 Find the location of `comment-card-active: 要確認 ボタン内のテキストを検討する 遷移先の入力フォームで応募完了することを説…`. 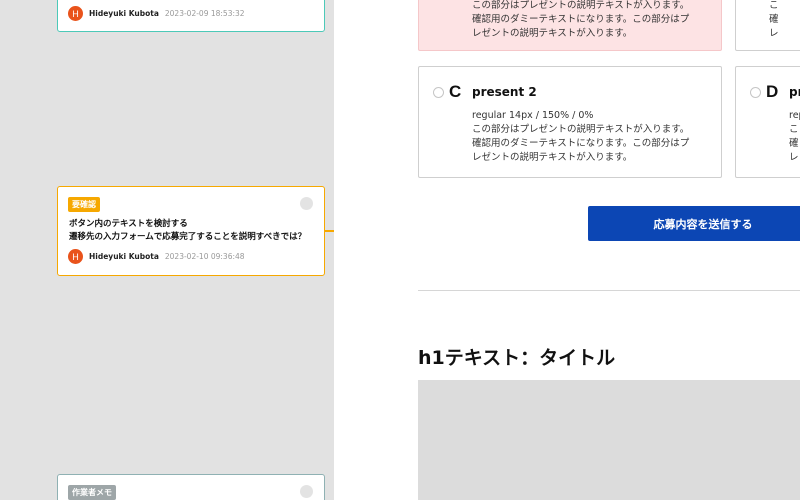

comment-card-active: 要確認 ボタン内のテキストを検討する 遷移先の入力フォームで応募完了することを説… is located at coordinates (191, 231).